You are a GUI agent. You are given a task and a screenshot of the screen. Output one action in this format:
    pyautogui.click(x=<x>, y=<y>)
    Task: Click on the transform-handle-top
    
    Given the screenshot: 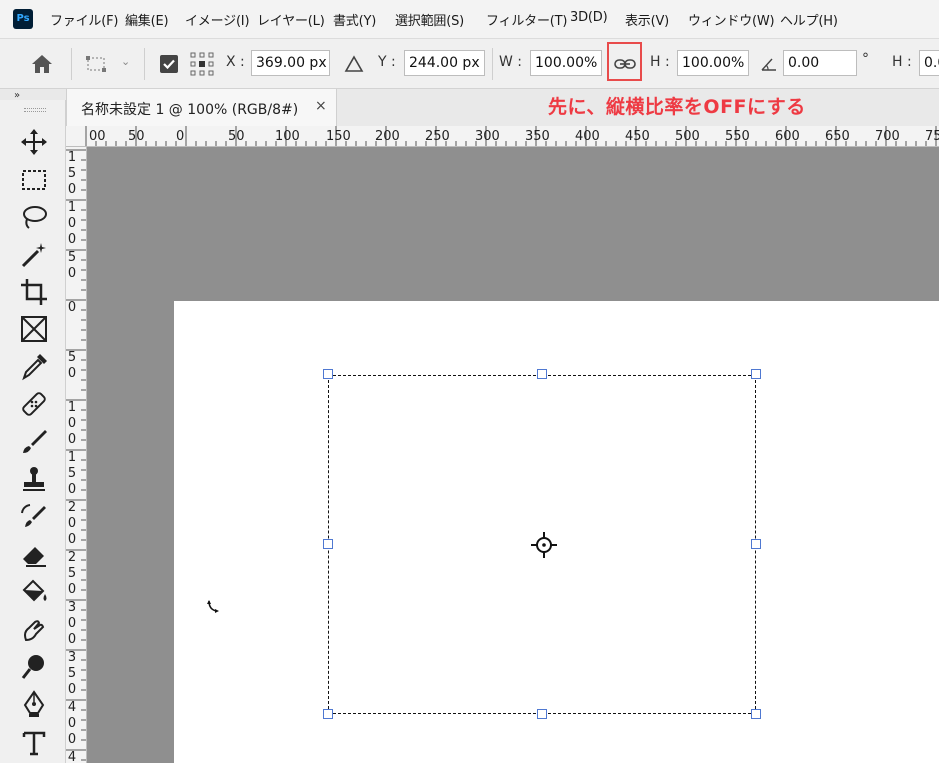 What is the action you would take?
    pyautogui.click(x=542, y=374)
    